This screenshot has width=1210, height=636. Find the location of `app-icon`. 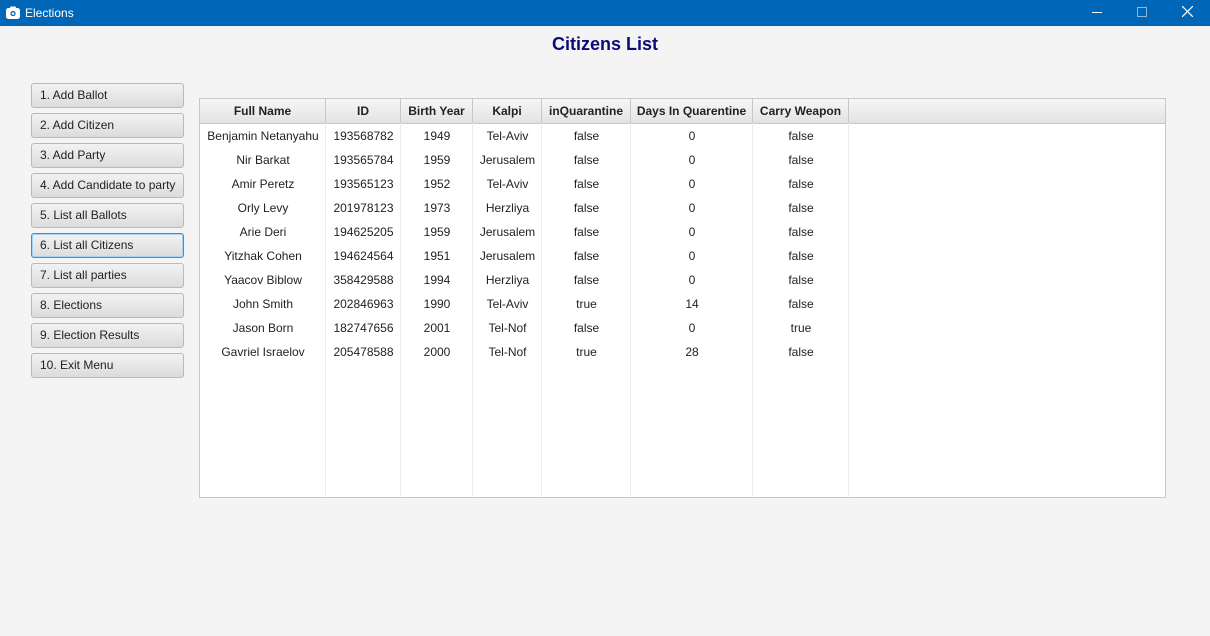

app-icon is located at coordinates (13, 12).